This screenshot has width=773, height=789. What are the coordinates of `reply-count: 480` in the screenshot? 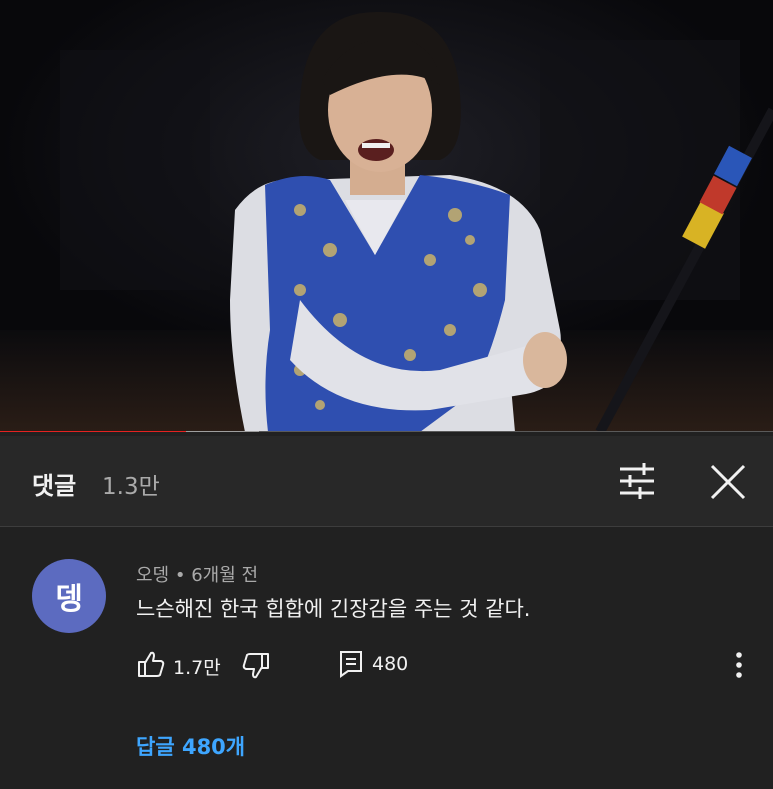 It's located at (390, 664).